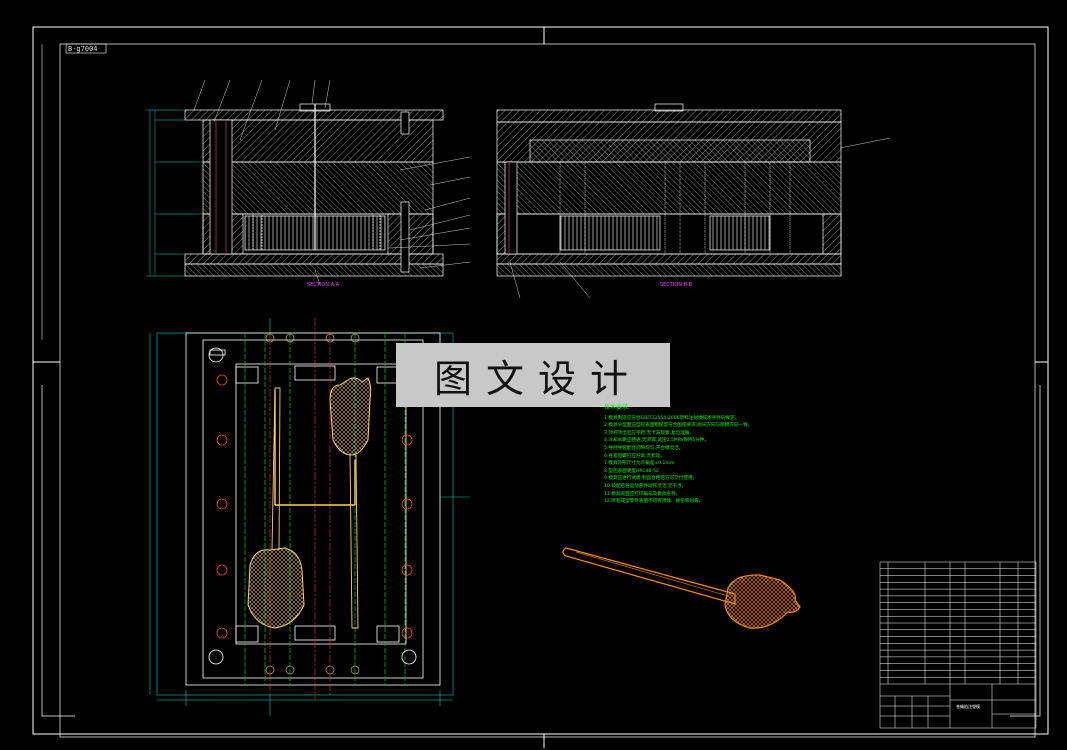 This screenshot has width=1067, height=750. Describe the element at coordinates (654, 502) in the screenshot. I see `tech-req-line: 12.所有成型零件表面不得有锈蚀、碰伤和划痕。` at that location.